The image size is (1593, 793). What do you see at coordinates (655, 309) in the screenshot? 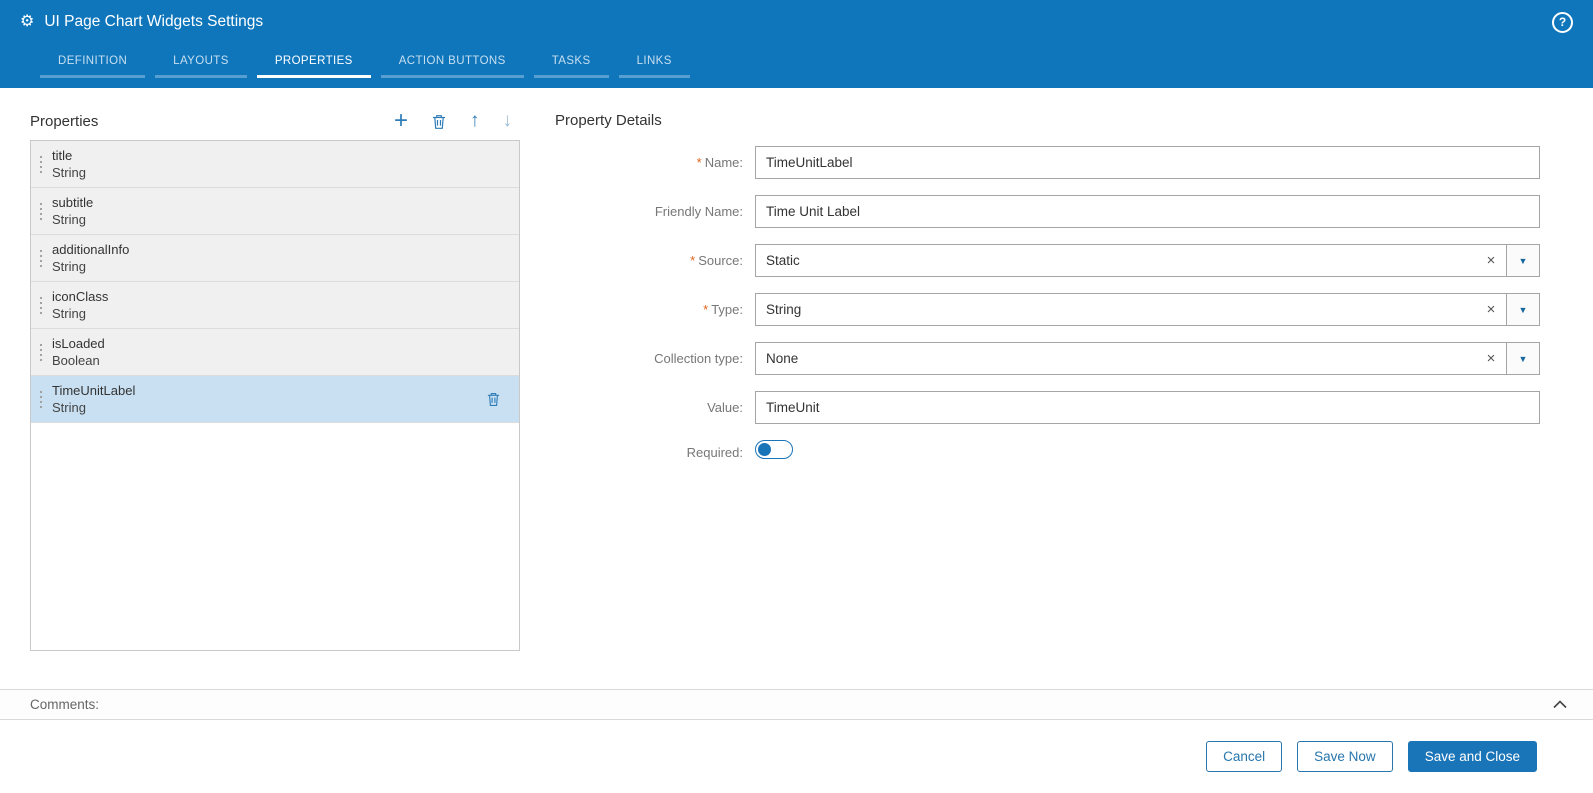
I see `type-label-wrap: * Type:` at bounding box center [655, 309].